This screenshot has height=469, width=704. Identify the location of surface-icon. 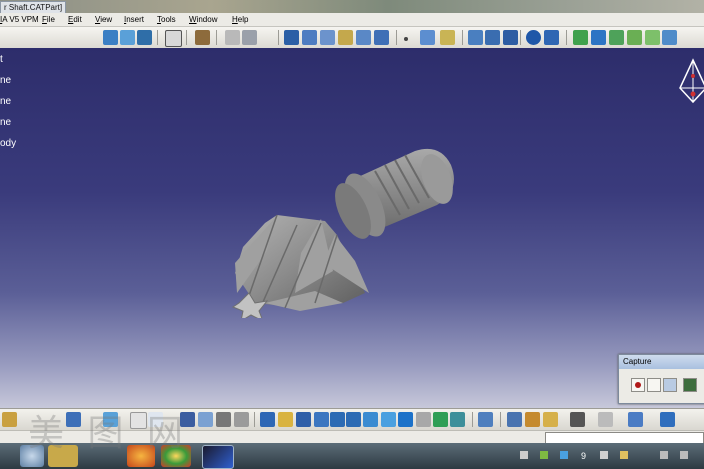
(580, 37).